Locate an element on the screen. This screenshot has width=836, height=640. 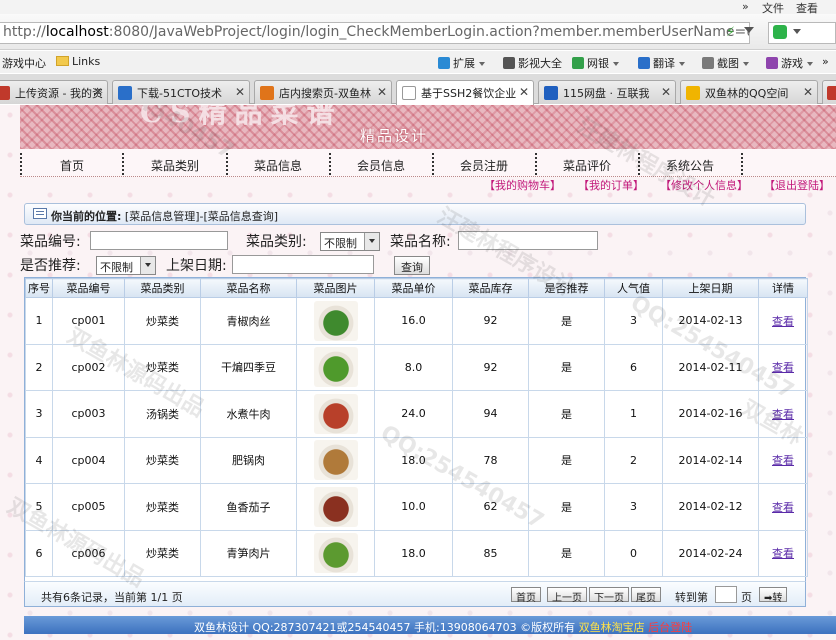
row-date: 2014-02-24 is located at coordinates (710, 553).